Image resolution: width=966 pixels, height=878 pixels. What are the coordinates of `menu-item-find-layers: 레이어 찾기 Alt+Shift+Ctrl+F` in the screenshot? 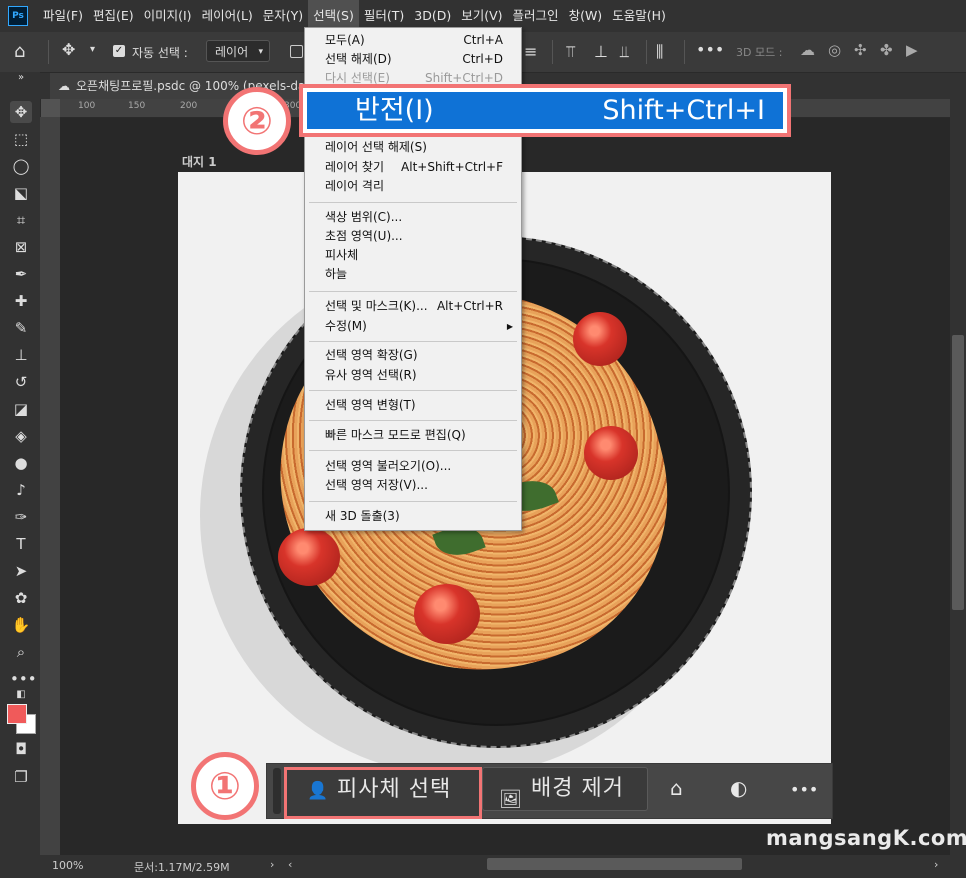 It's located at (413, 167).